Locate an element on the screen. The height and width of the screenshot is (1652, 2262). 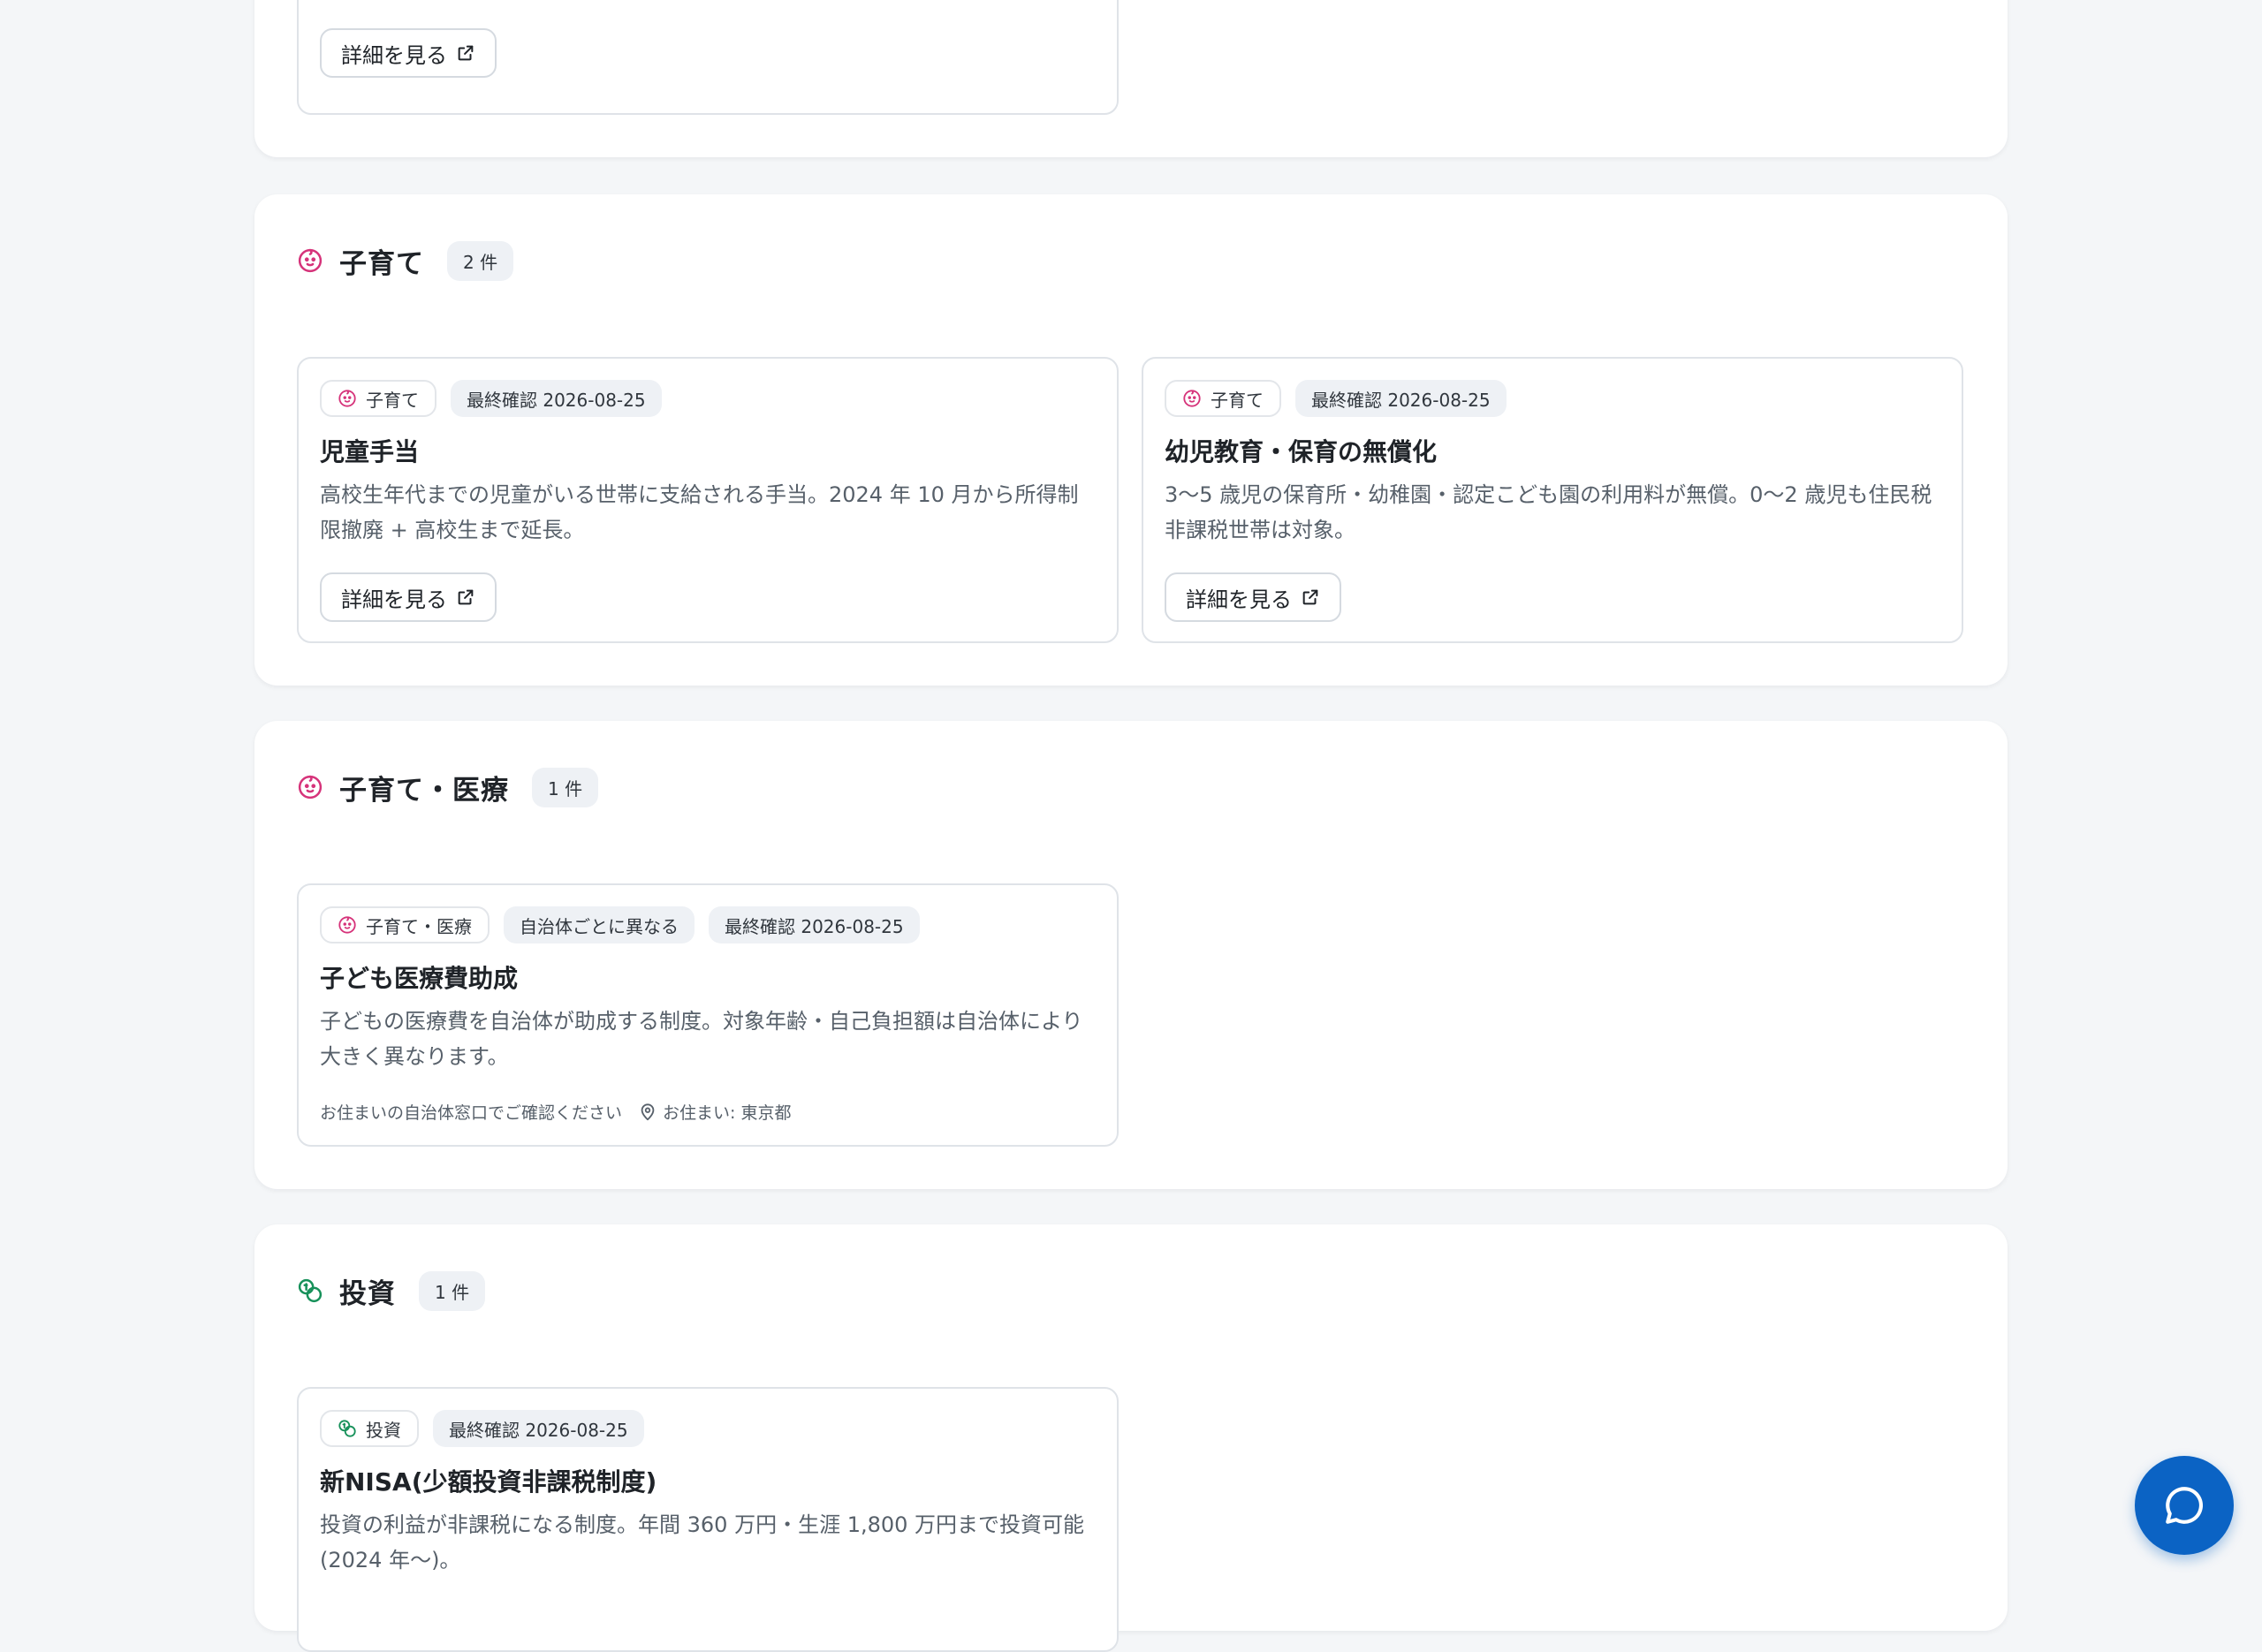
chat-bubble-icon is located at coordinates (2184, 1505).